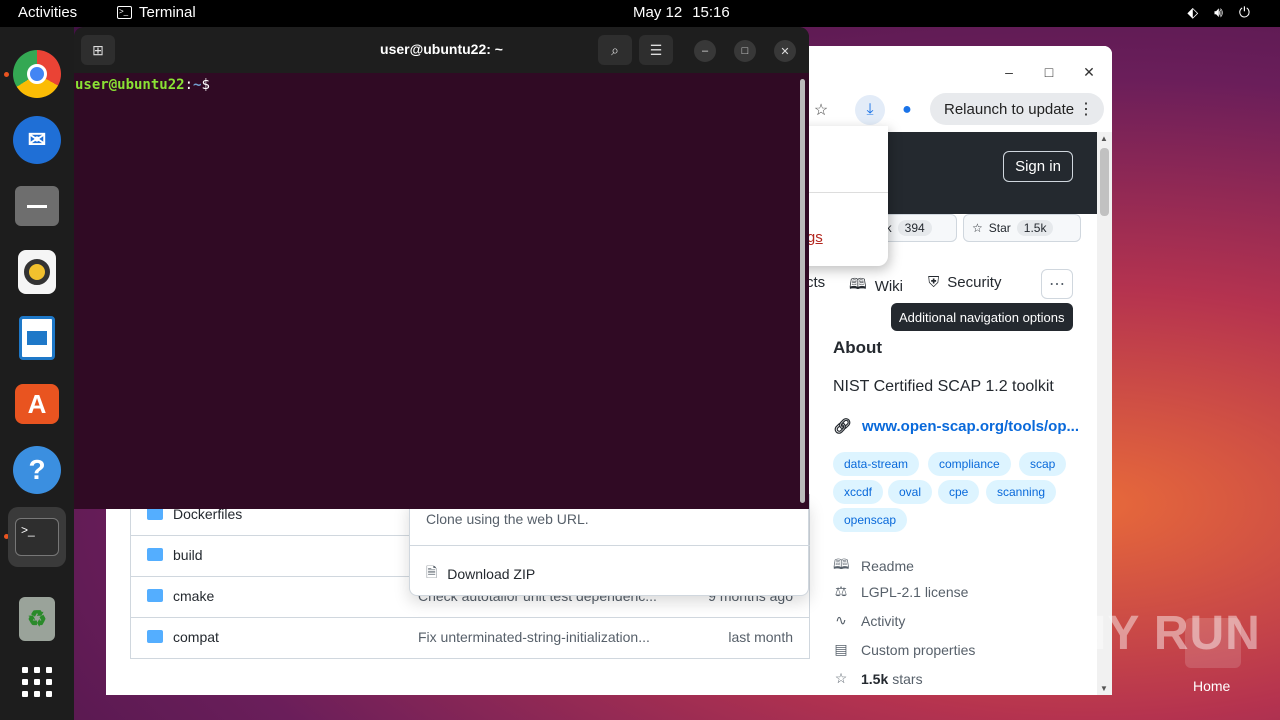 This screenshot has height=720, width=1280. Describe the element at coordinates (1057, 284) in the screenshot. I see `more-nav-button: ⋯` at that location.